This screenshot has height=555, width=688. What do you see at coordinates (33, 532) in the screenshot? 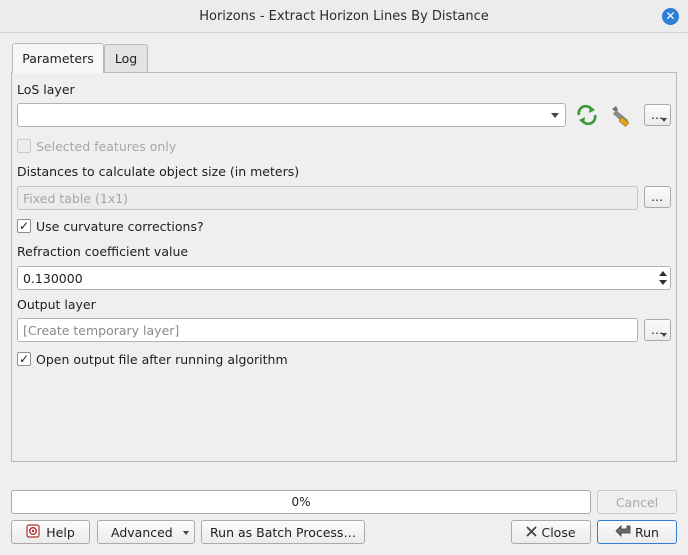
I see `help-icon` at bounding box center [33, 532].